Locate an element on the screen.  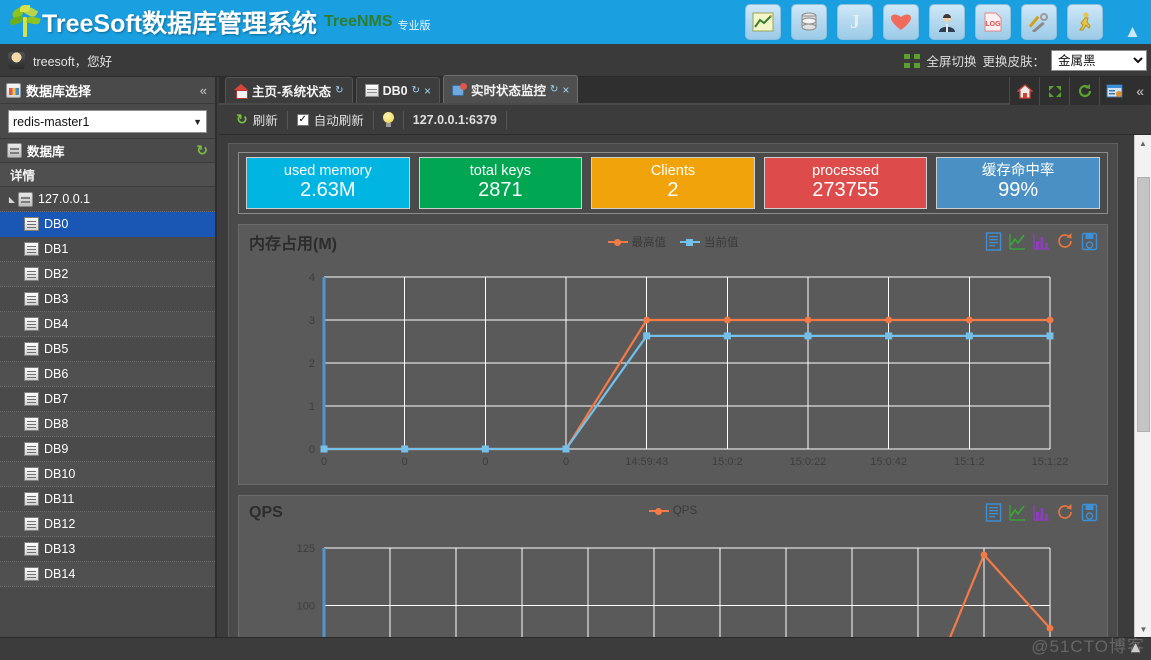
legend-item-current: 当前值 is located at coordinates (709, 242).